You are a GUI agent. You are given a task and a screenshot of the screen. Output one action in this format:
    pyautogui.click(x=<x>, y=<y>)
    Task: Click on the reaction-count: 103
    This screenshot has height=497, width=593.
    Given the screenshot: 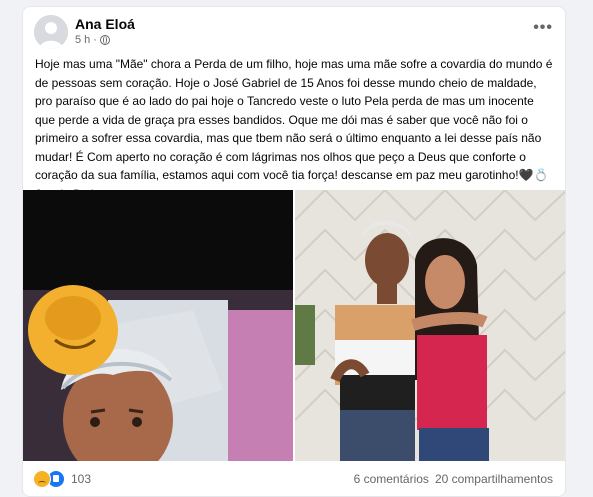 What is the action you would take?
    pyautogui.click(x=81, y=479)
    